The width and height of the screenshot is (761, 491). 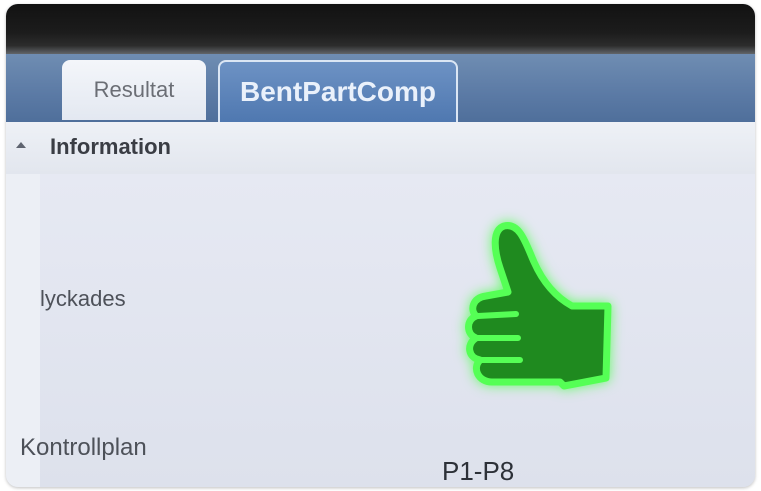 I want to click on tab-resultat: Resultat, so click(x=134, y=90).